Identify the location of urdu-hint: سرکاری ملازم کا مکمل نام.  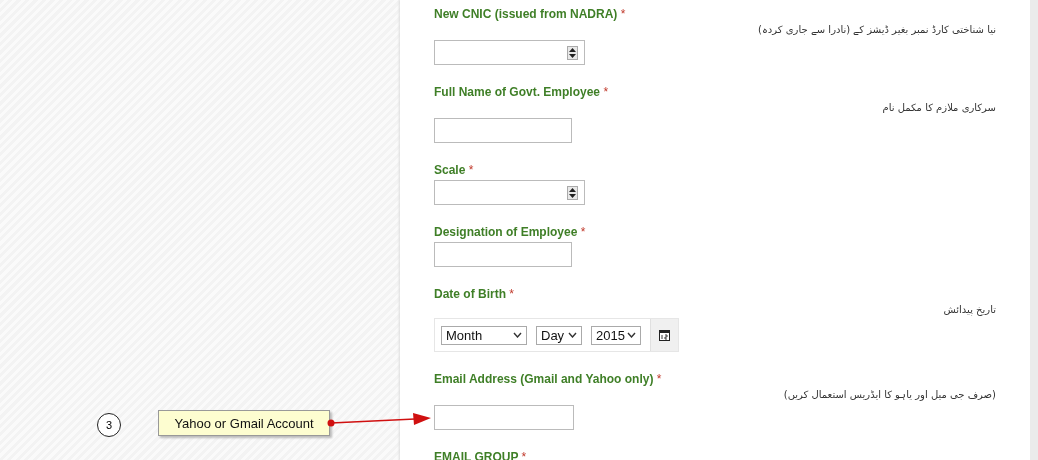
(939, 108).